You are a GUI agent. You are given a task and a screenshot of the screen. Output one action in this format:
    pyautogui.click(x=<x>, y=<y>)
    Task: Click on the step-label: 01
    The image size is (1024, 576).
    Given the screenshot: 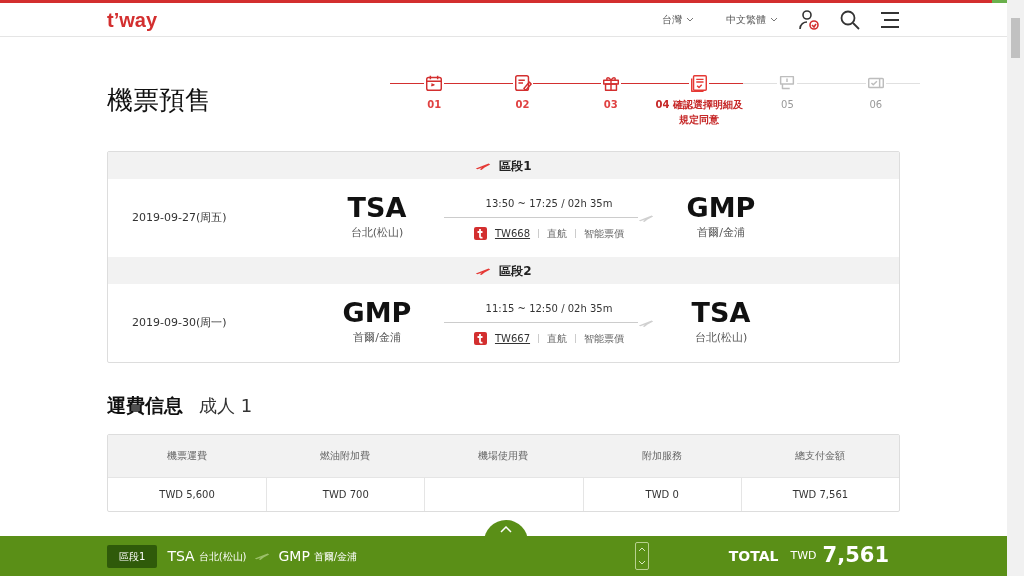 What is the action you would take?
    pyautogui.click(x=434, y=105)
    